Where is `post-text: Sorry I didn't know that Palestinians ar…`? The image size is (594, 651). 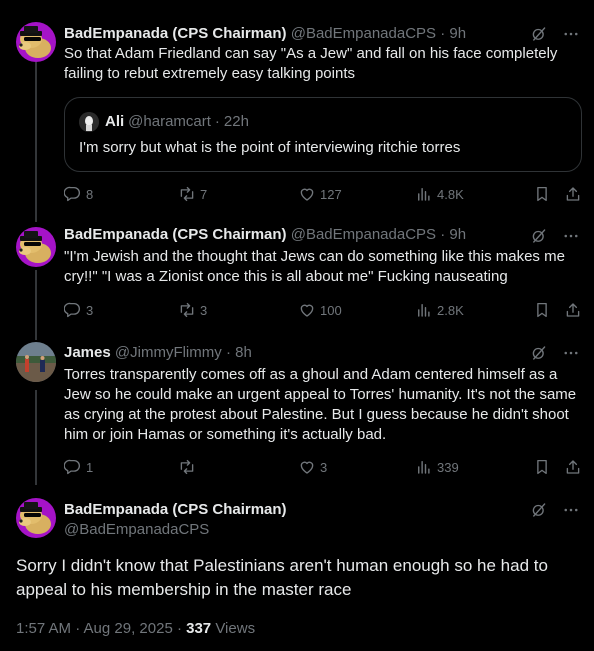
post-text: Sorry I didn't know that Palestinians ar… is located at coordinates (282, 577).